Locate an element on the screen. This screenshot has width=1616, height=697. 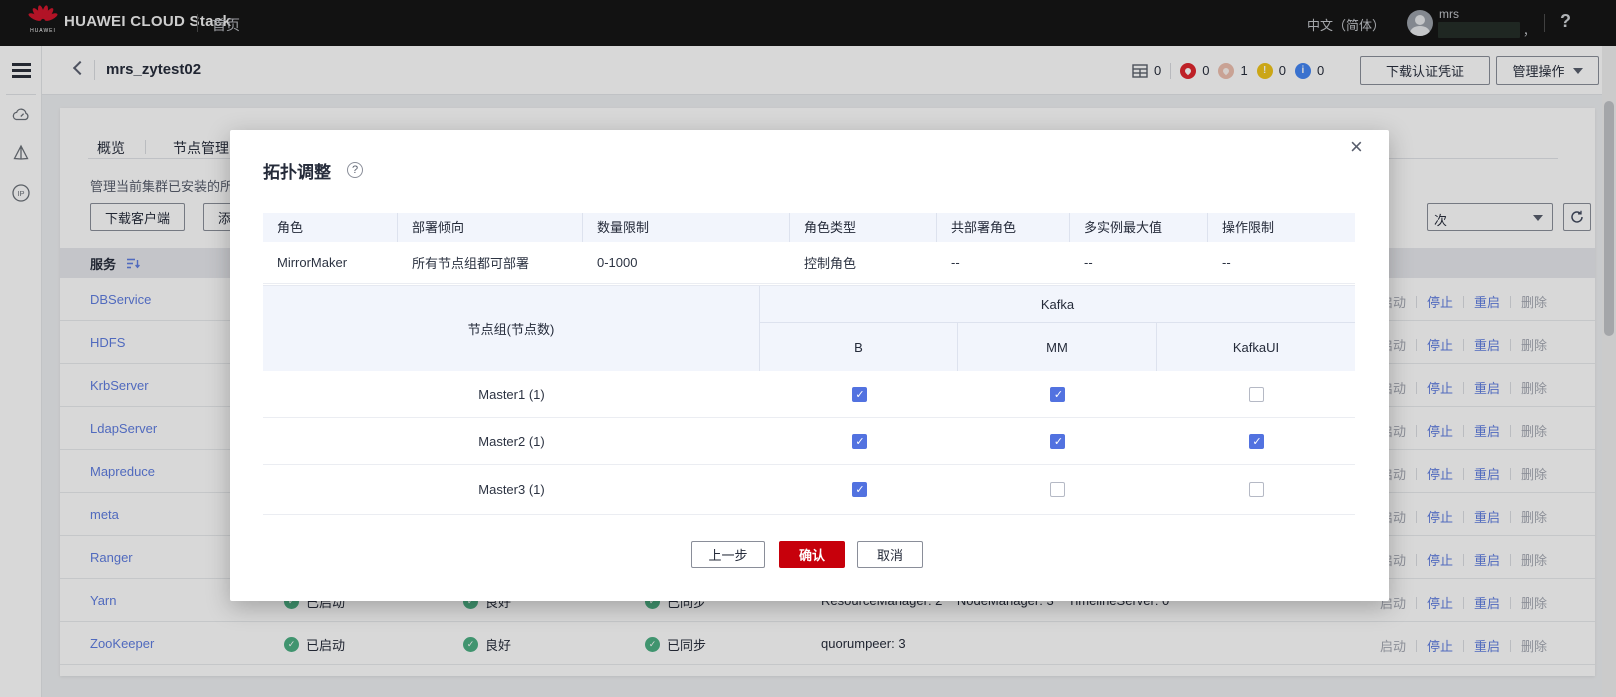
checkbox-master3-kafkaui is located at coordinates (1256, 489).